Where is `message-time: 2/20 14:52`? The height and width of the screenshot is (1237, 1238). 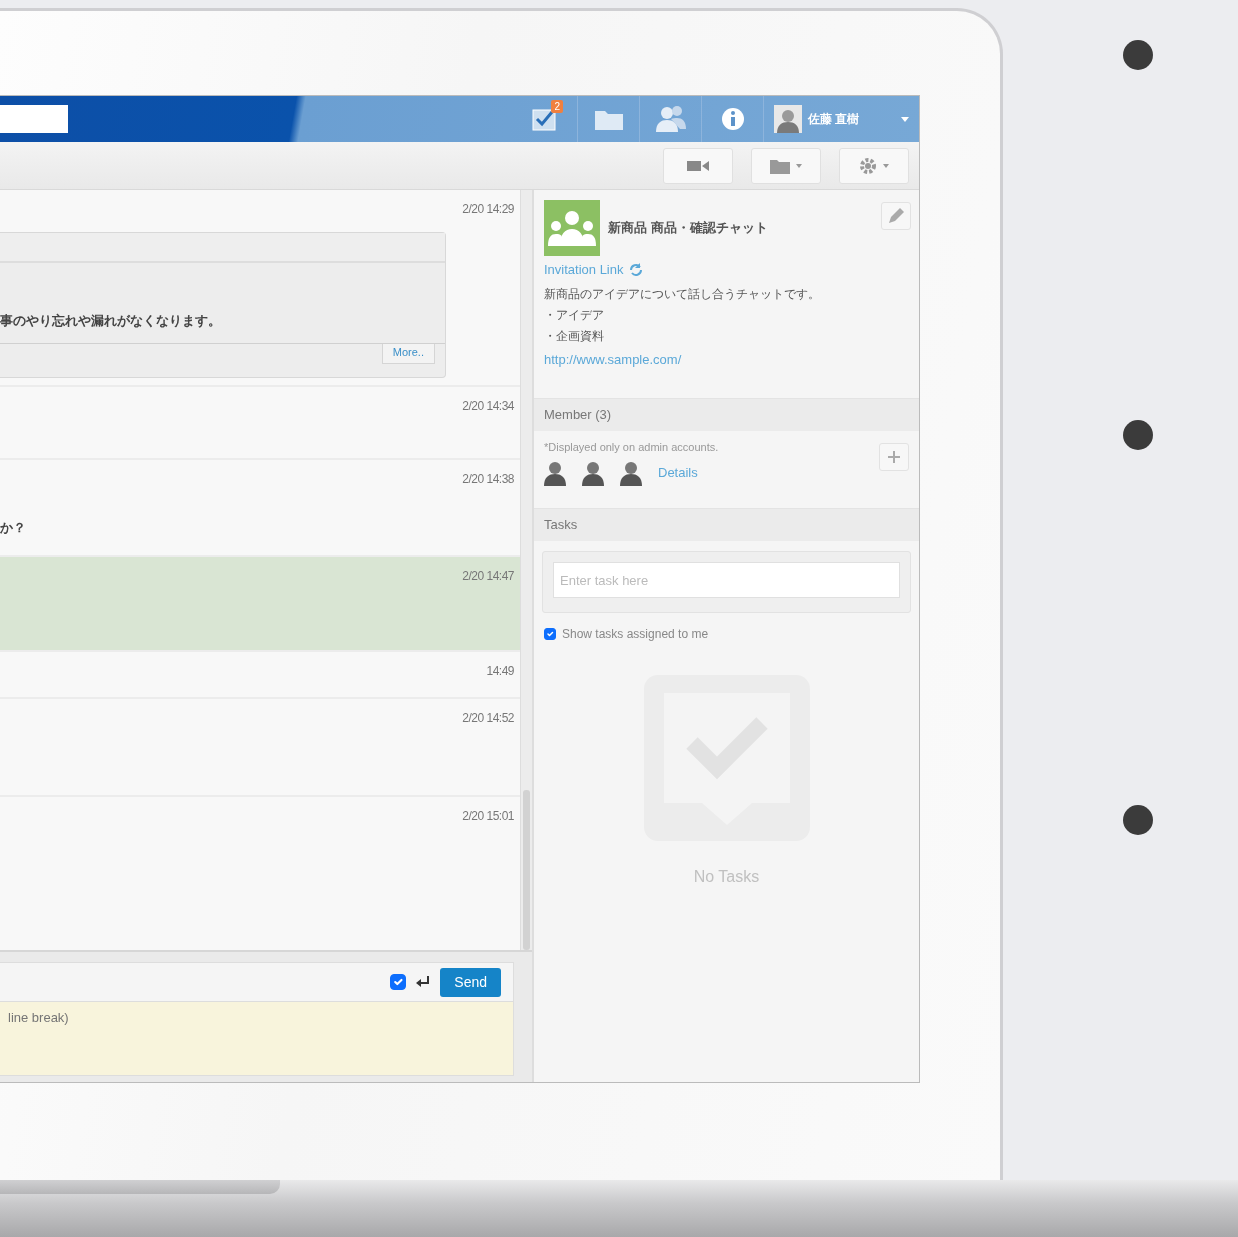
message-time: 2/20 14:52 is located at coordinates (487, 718).